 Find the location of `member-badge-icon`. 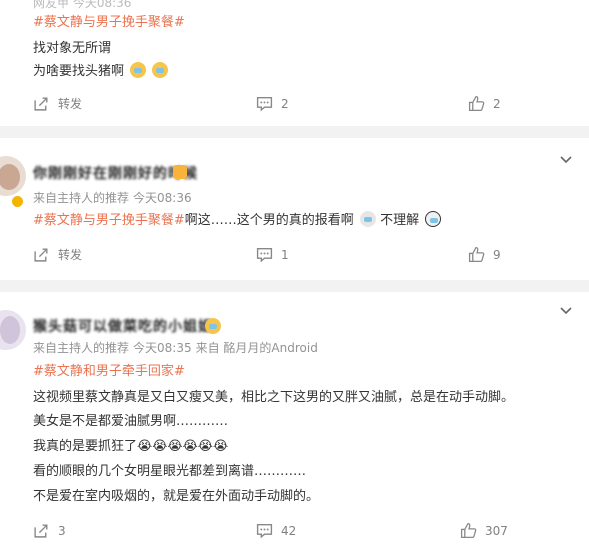

member-badge-icon is located at coordinates (180, 172).